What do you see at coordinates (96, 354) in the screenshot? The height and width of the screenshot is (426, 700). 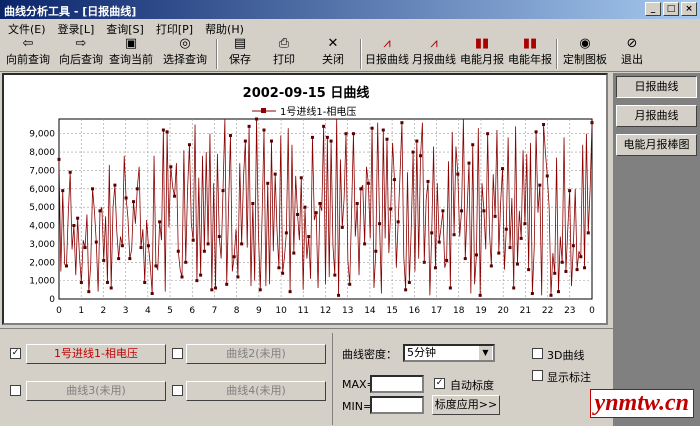 I see `curve1-button: 1号进线1-相电压` at bounding box center [96, 354].